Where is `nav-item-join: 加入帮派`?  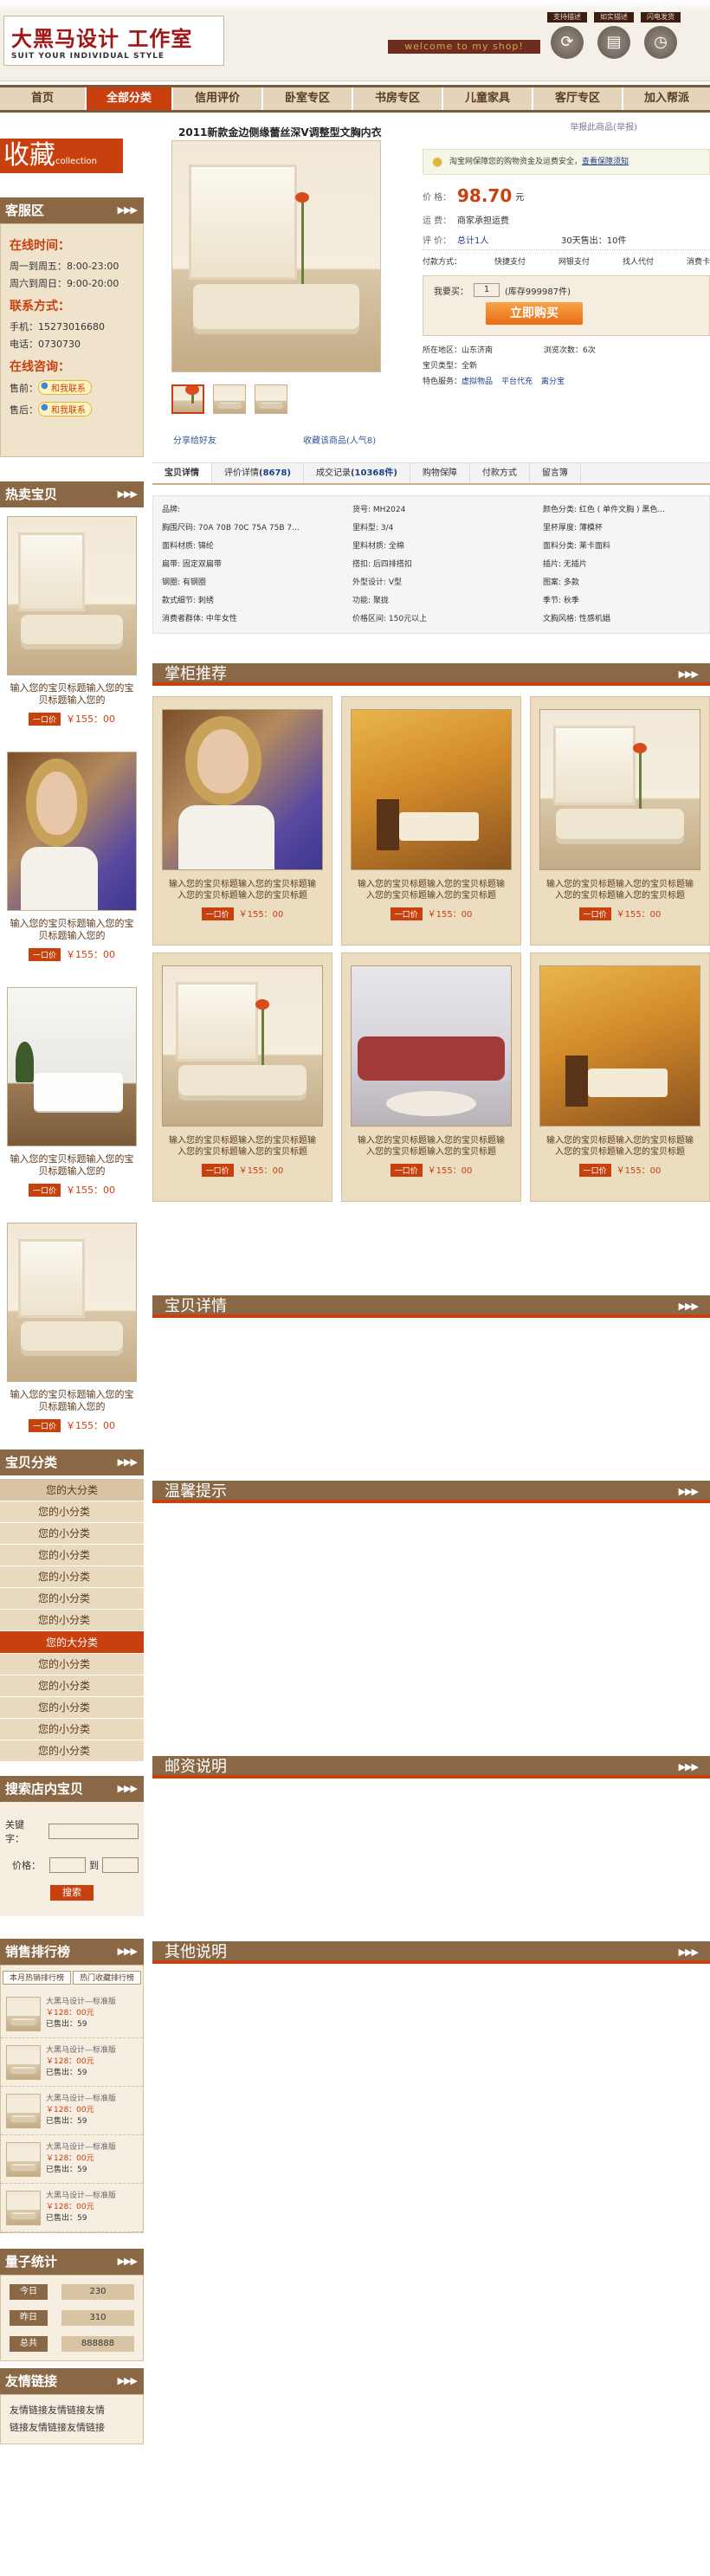 nav-item-join: 加入帮派 is located at coordinates (666, 98).